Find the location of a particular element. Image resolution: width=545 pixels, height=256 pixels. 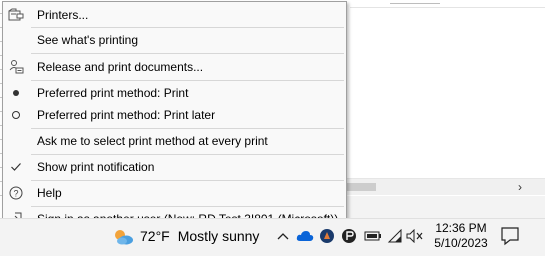

speaker-muted-icon is located at coordinates (415, 236).